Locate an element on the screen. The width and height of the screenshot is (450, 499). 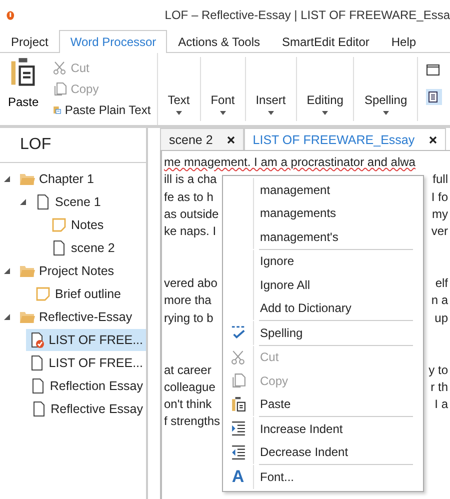
document-text: ke naps. I is located at coordinates (190, 232).